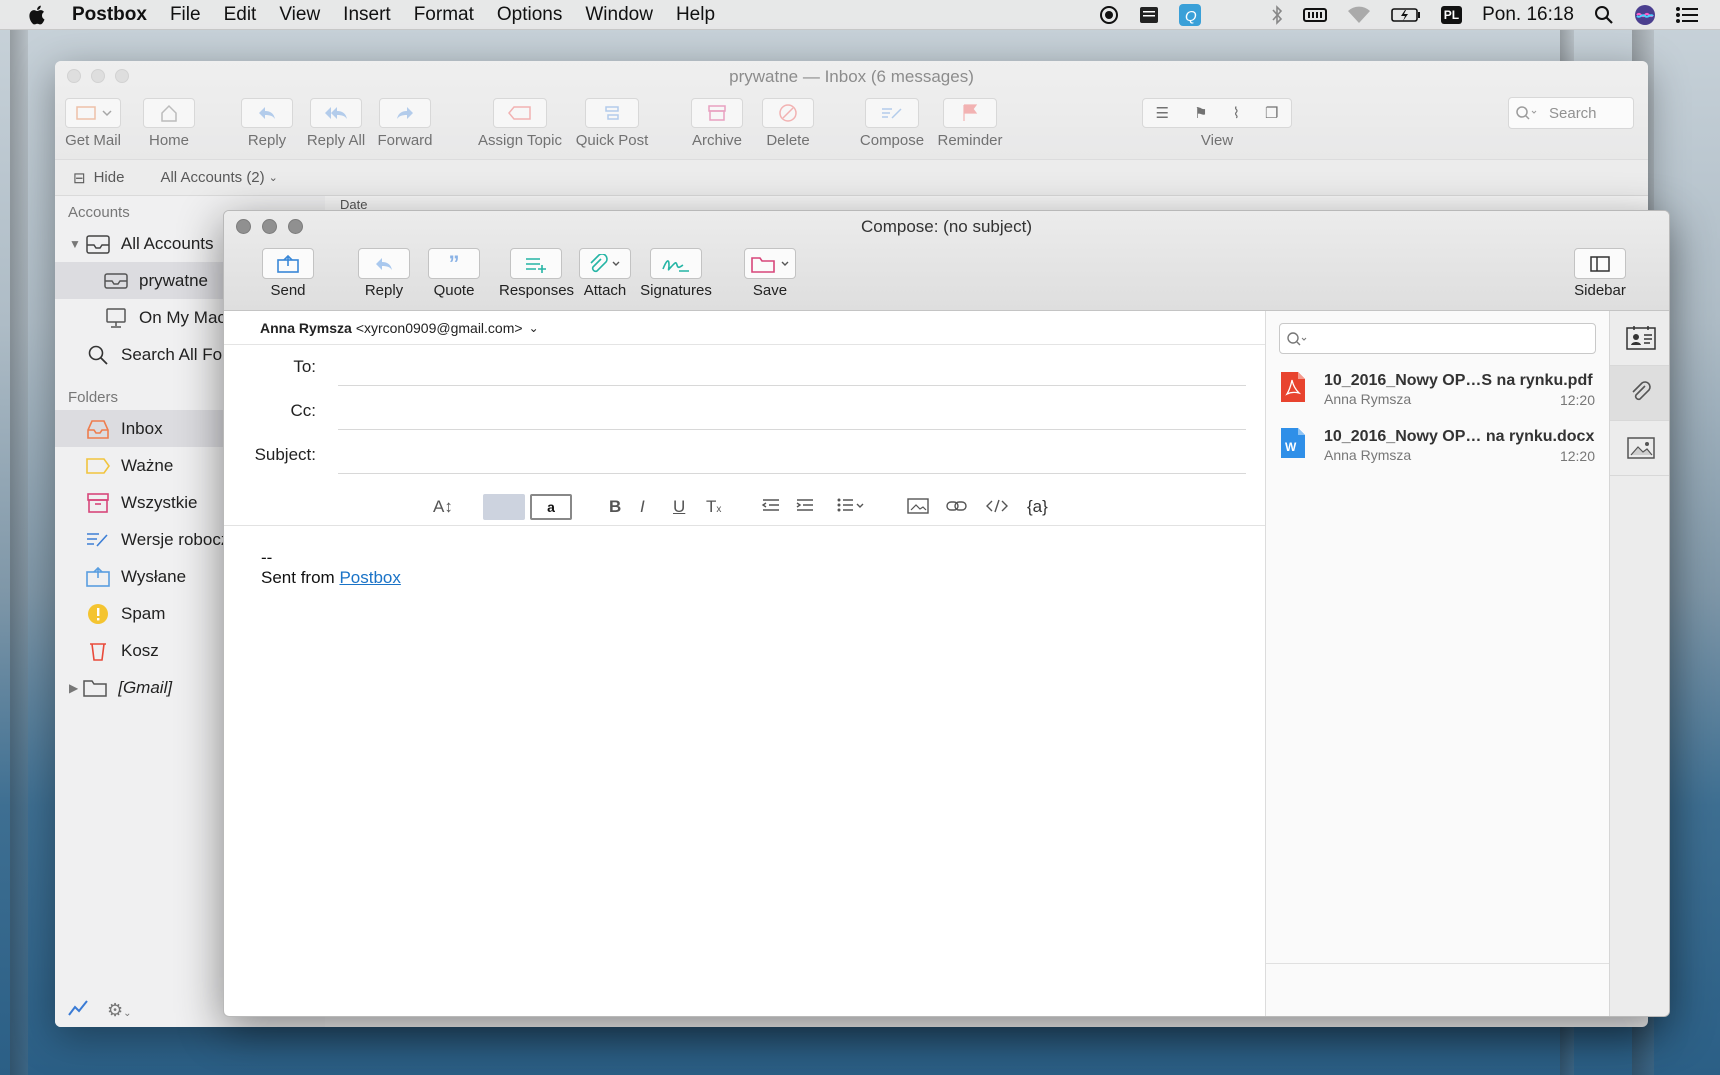 This screenshot has width=1720, height=1075. Describe the element at coordinates (1277, 15) in the screenshot. I see `bluetooth-icon` at that location.